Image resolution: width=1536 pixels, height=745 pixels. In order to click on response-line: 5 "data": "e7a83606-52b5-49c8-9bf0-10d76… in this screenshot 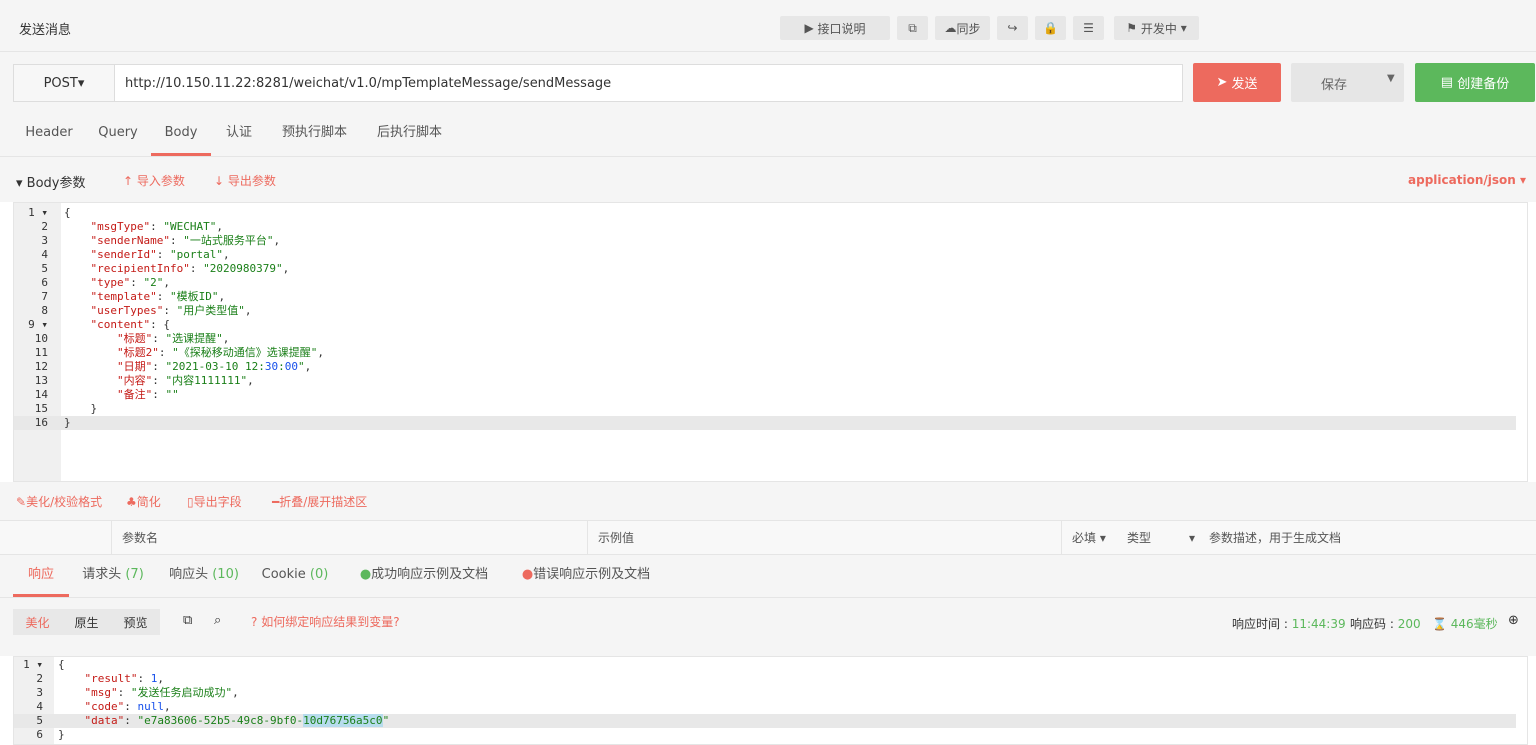, I will do `click(765, 721)`.